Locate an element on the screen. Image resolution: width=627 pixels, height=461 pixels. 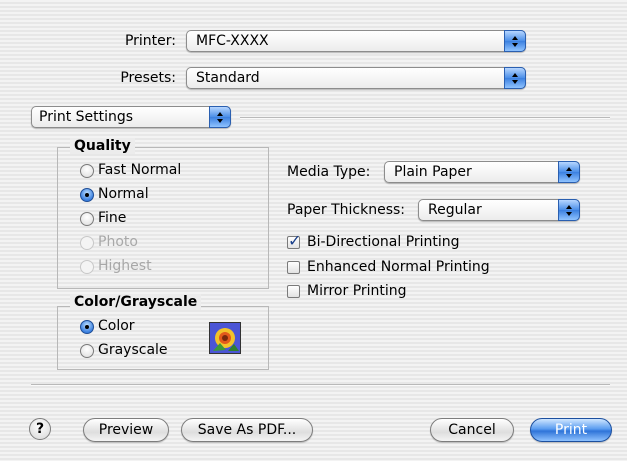
paper-thickness-label: Paper Thickness: is located at coordinates (346, 210).